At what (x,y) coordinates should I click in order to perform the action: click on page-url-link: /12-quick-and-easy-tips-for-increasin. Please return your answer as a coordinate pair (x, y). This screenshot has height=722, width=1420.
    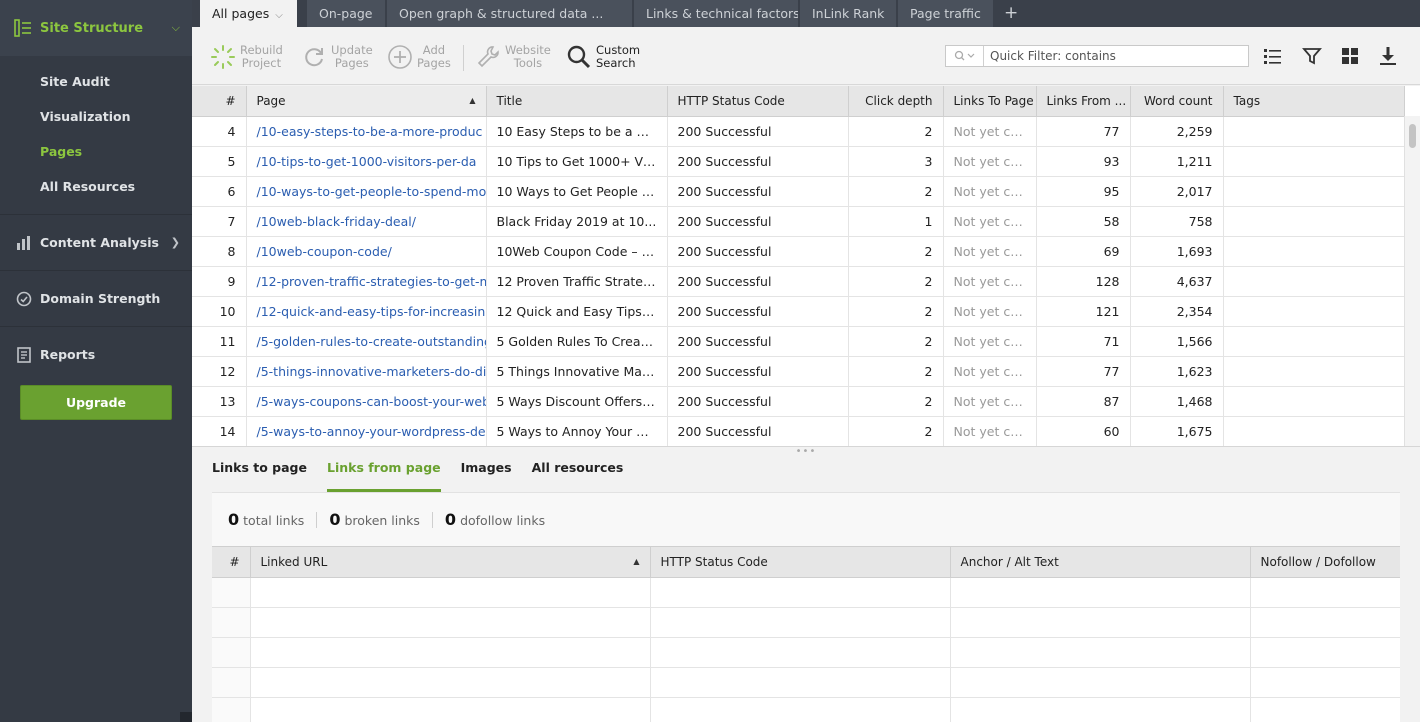
    Looking at the image, I should click on (366, 311).